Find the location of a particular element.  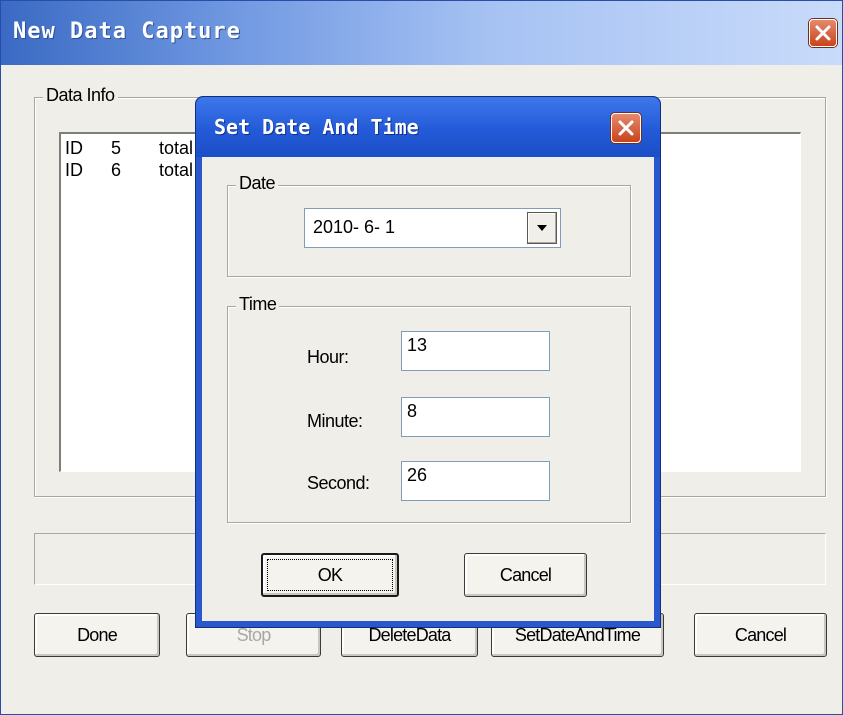

main-window-title: New Data Capture is located at coordinates (127, 31).